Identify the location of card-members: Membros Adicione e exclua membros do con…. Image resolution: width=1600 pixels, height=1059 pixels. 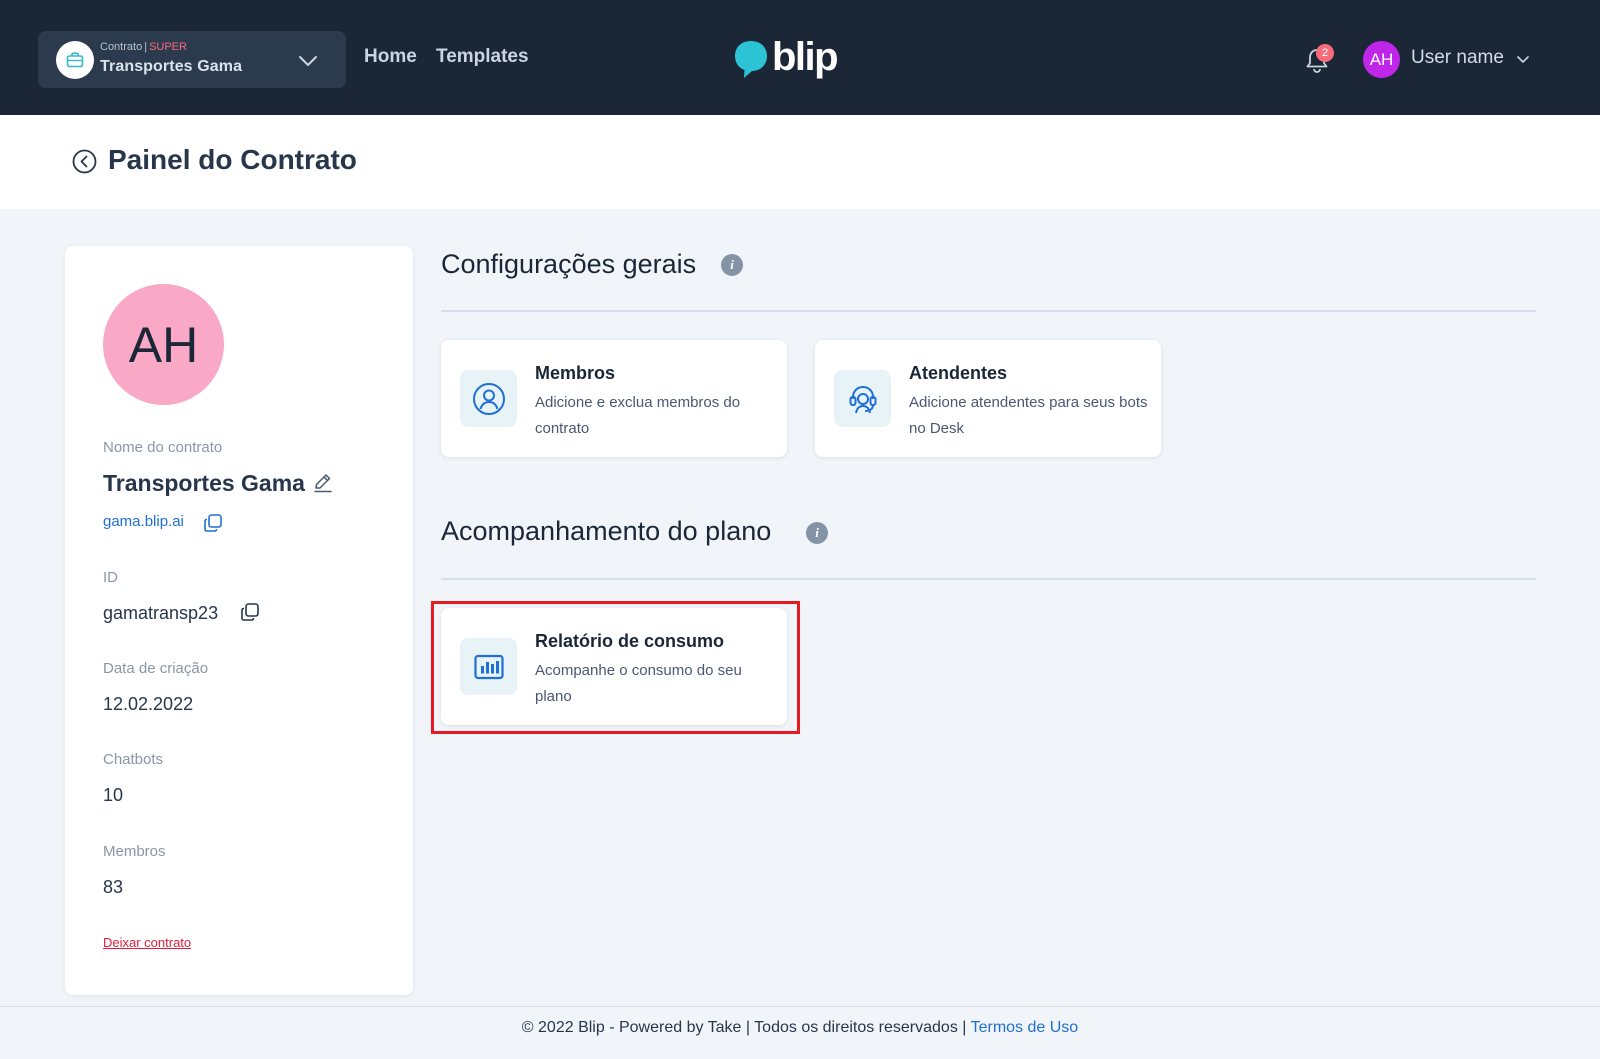
(614, 398).